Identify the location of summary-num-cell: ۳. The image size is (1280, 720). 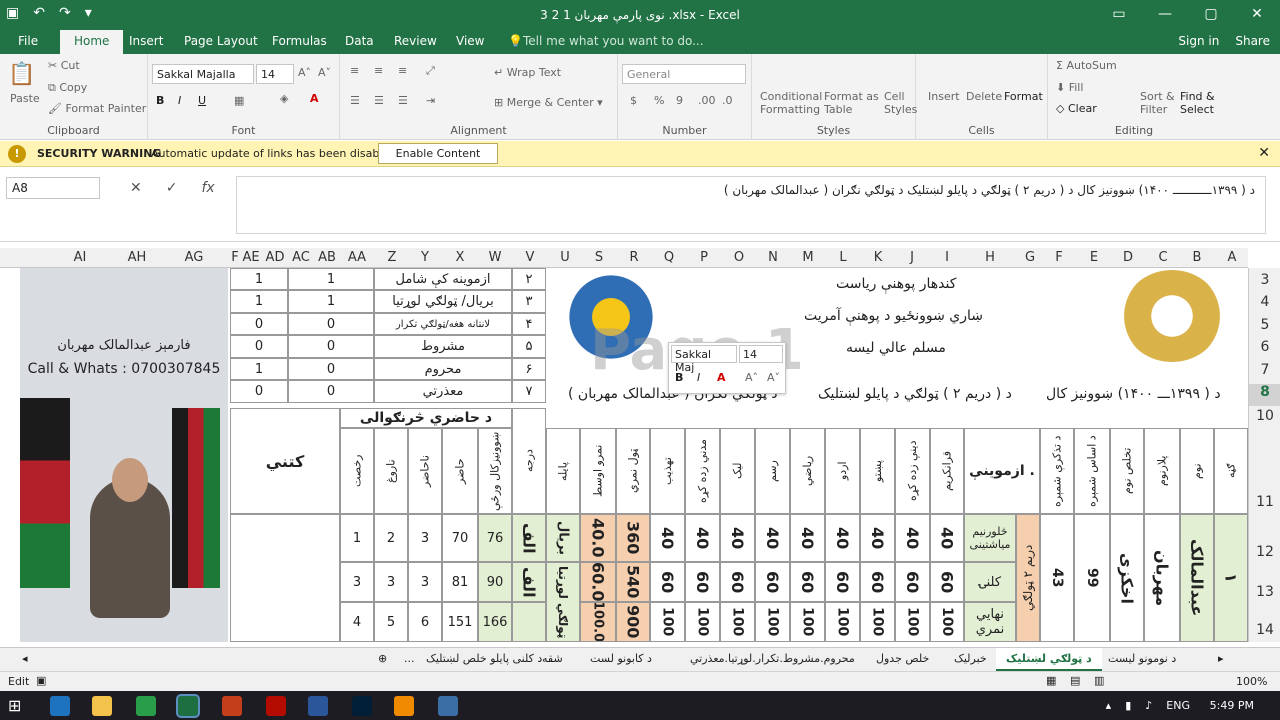
(529, 301).